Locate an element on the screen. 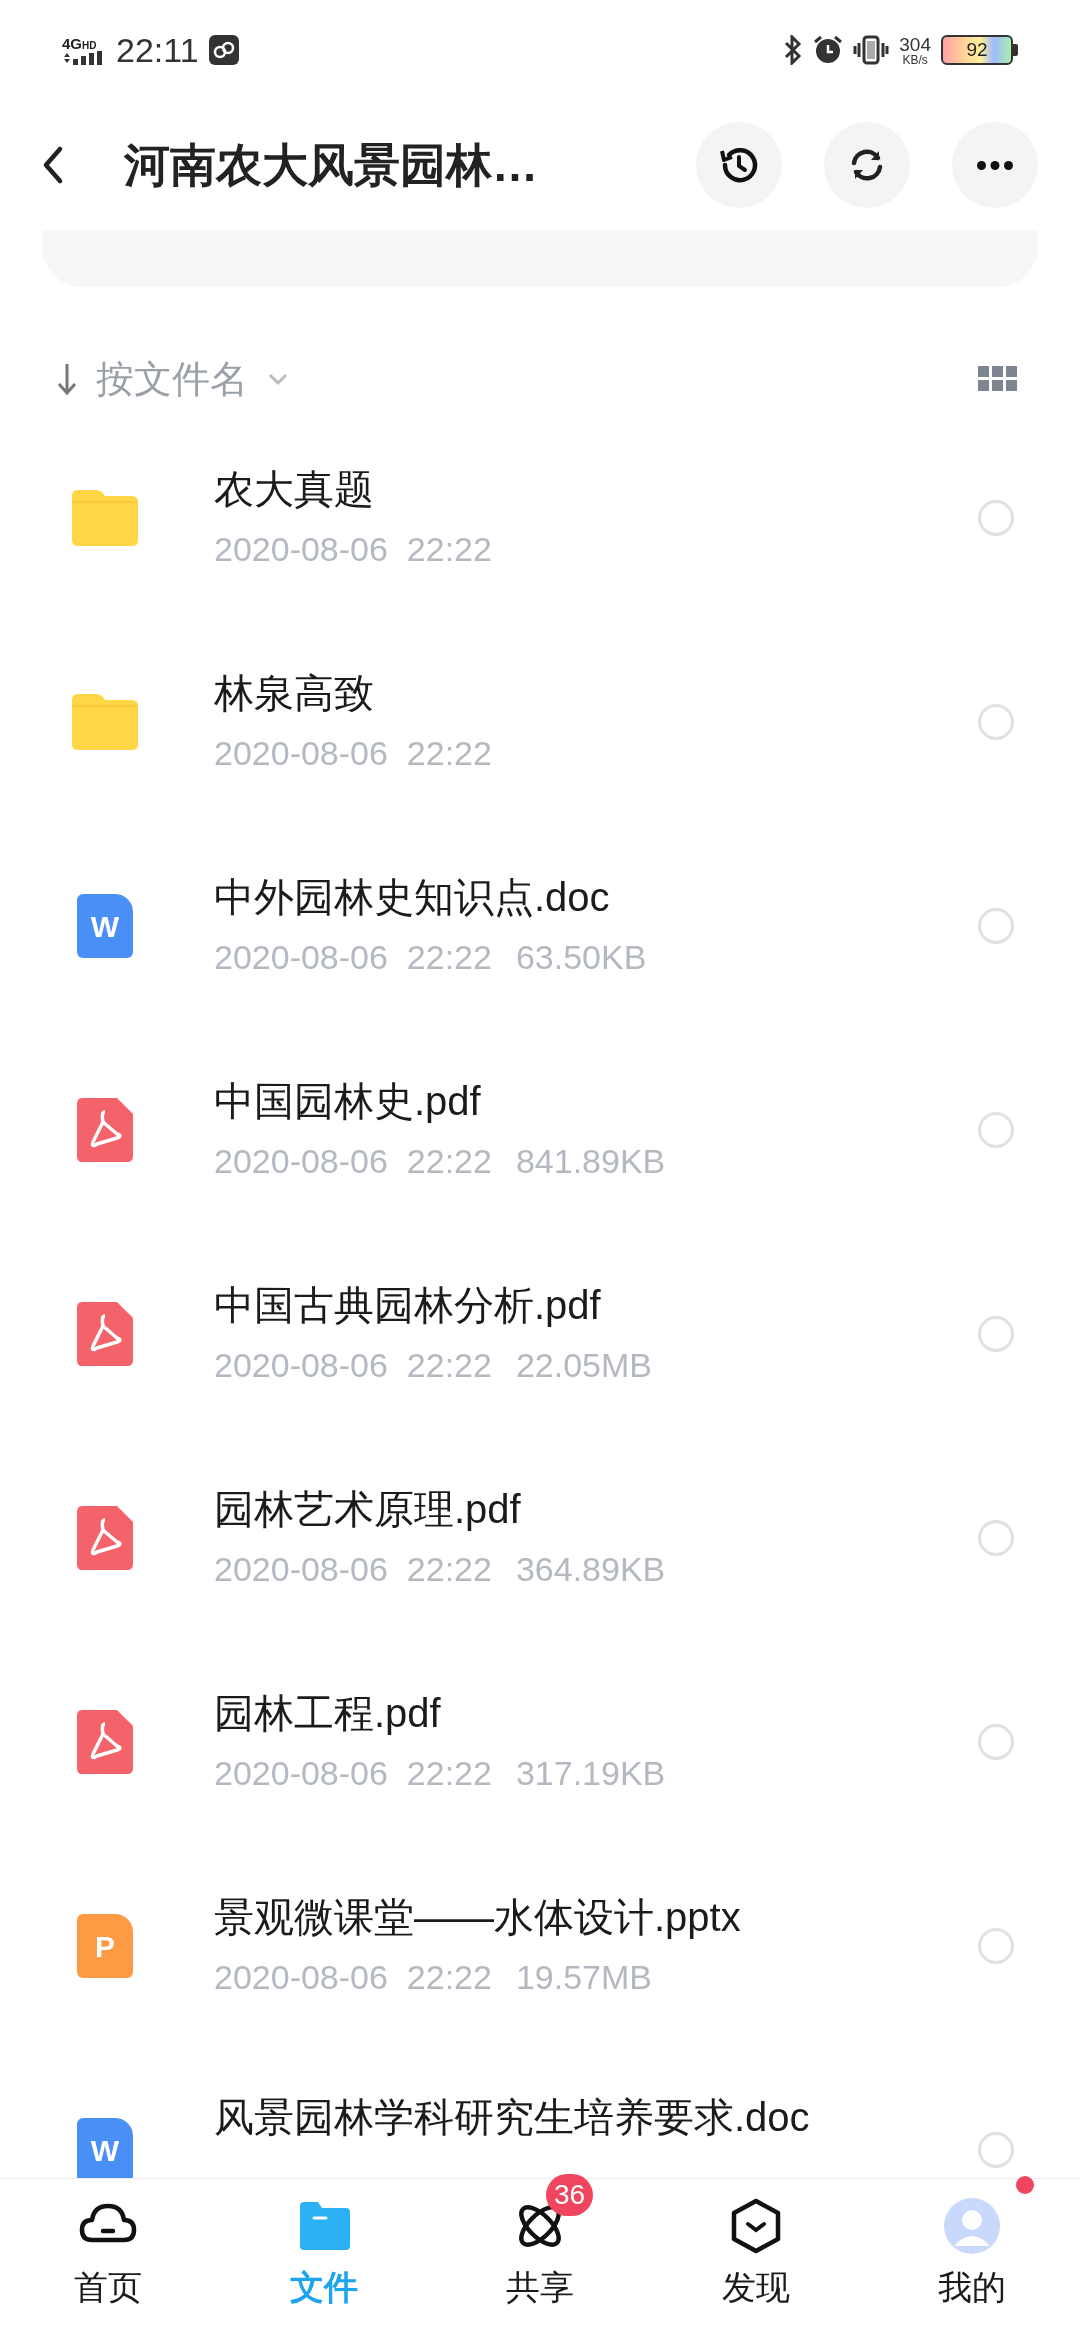  slides-file-icon: P is located at coordinates (105, 1946).